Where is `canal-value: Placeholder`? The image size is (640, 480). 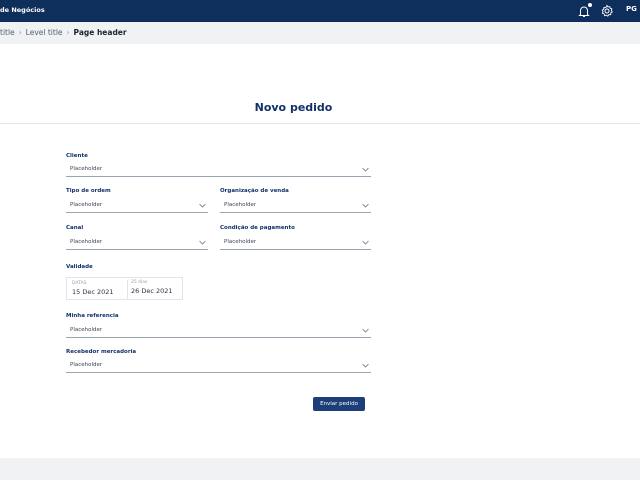 canal-value: Placeholder is located at coordinates (86, 242).